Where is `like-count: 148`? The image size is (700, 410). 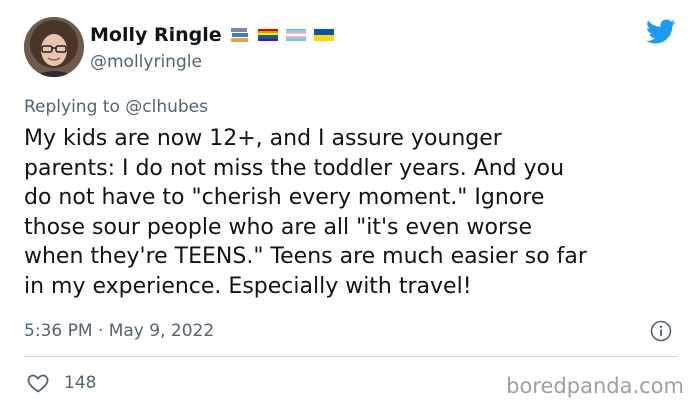
like-count: 148 is located at coordinates (80, 383).